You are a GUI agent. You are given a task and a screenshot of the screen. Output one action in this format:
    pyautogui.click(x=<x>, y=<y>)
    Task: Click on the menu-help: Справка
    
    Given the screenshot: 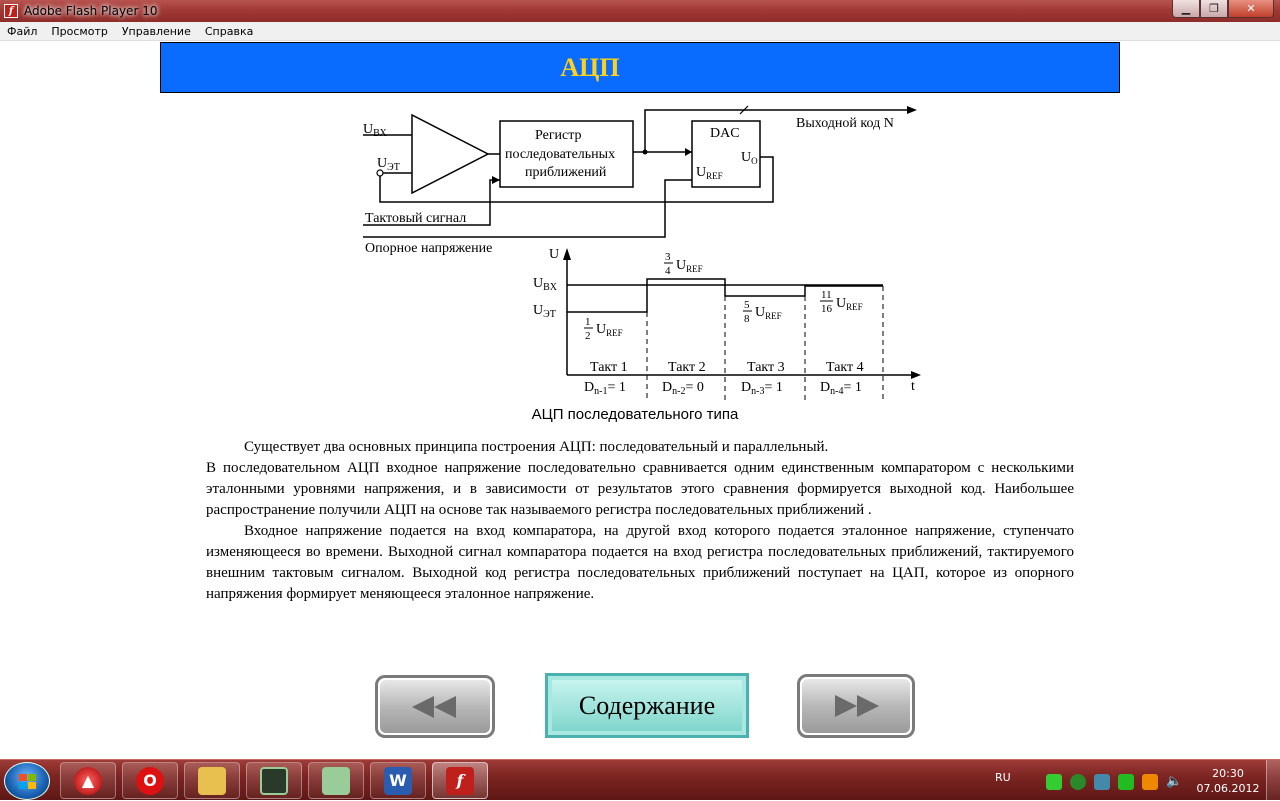 What is the action you would take?
    pyautogui.click(x=229, y=31)
    